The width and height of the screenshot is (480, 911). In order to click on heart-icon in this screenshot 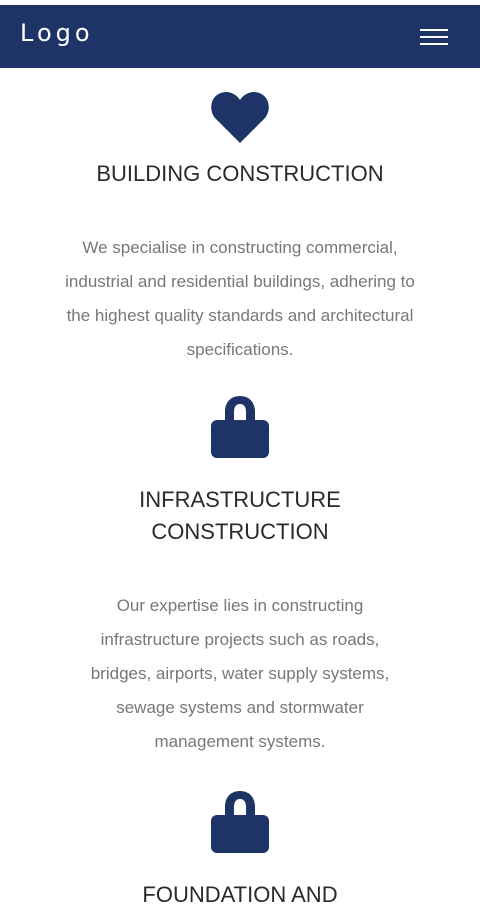, I will do `click(240, 117)`.